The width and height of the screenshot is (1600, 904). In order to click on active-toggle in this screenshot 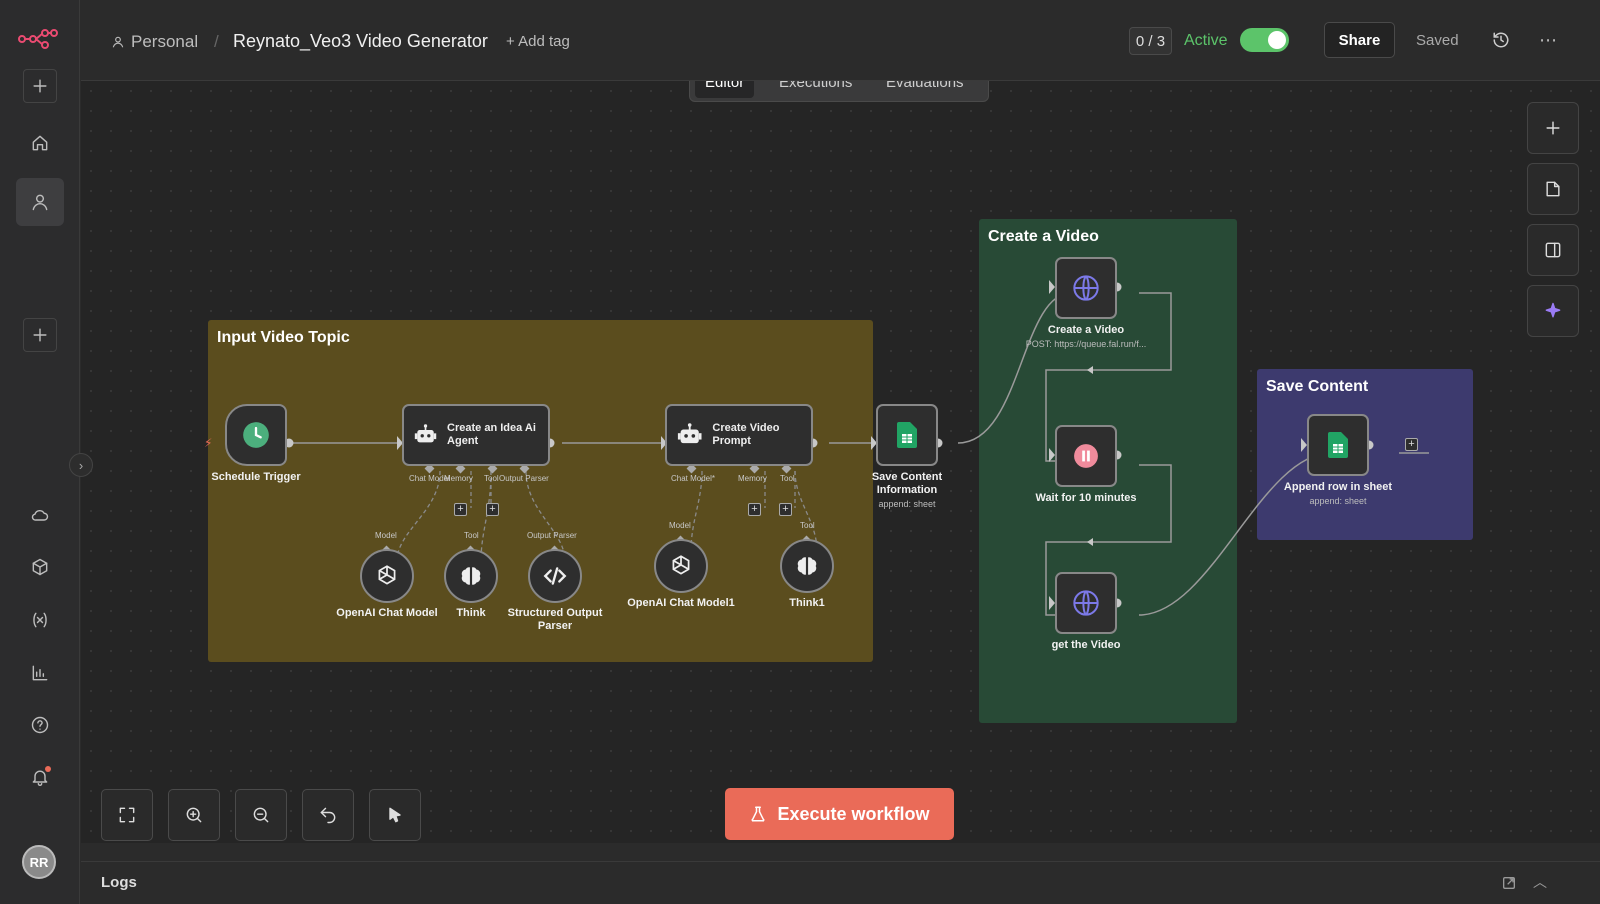, I will do `click(1264, 40)`.